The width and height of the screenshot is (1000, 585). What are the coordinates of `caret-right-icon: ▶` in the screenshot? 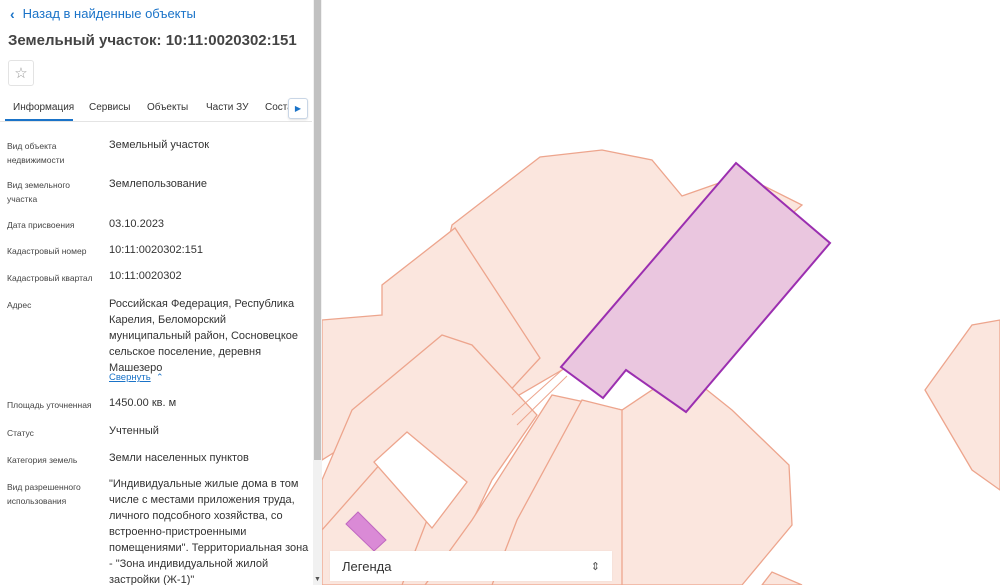 It's located at (298, 108).